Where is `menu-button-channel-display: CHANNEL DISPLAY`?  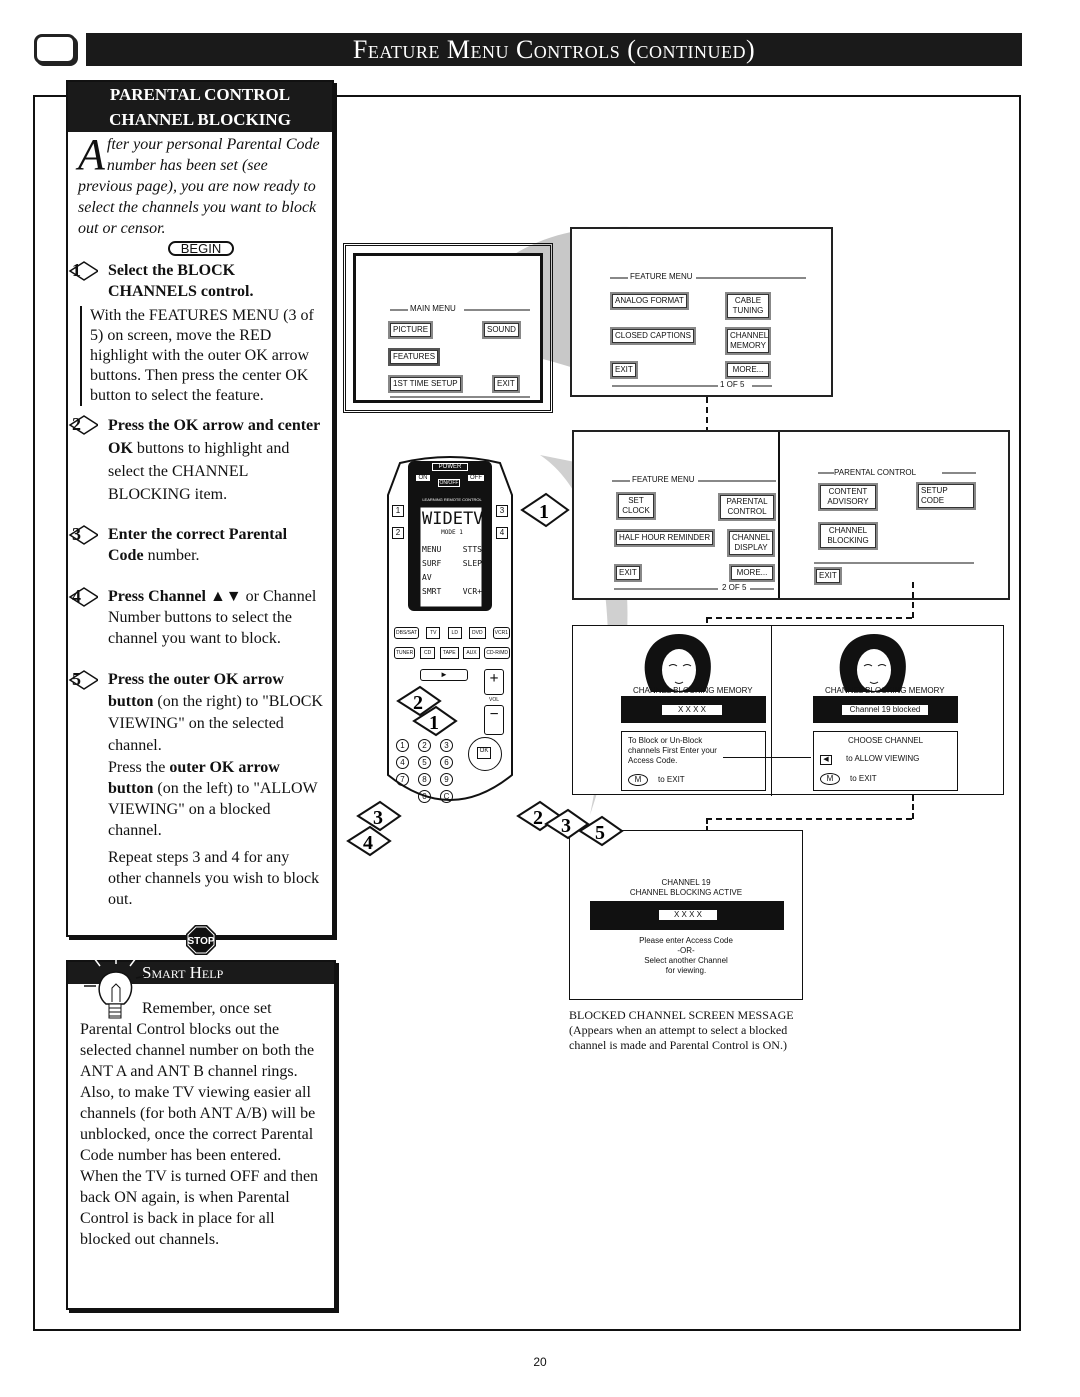 menu-button-channel-display: CHANNEL DISPLAY is located at coordinates (751, 543).